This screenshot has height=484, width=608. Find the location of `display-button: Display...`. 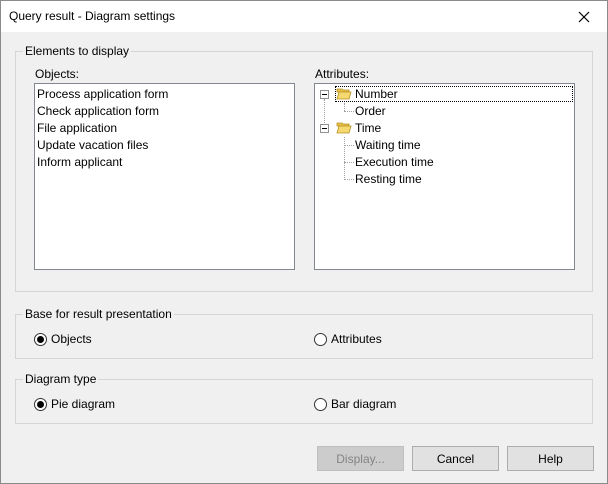

display-button: Display... is located at coordinates (360, 458).